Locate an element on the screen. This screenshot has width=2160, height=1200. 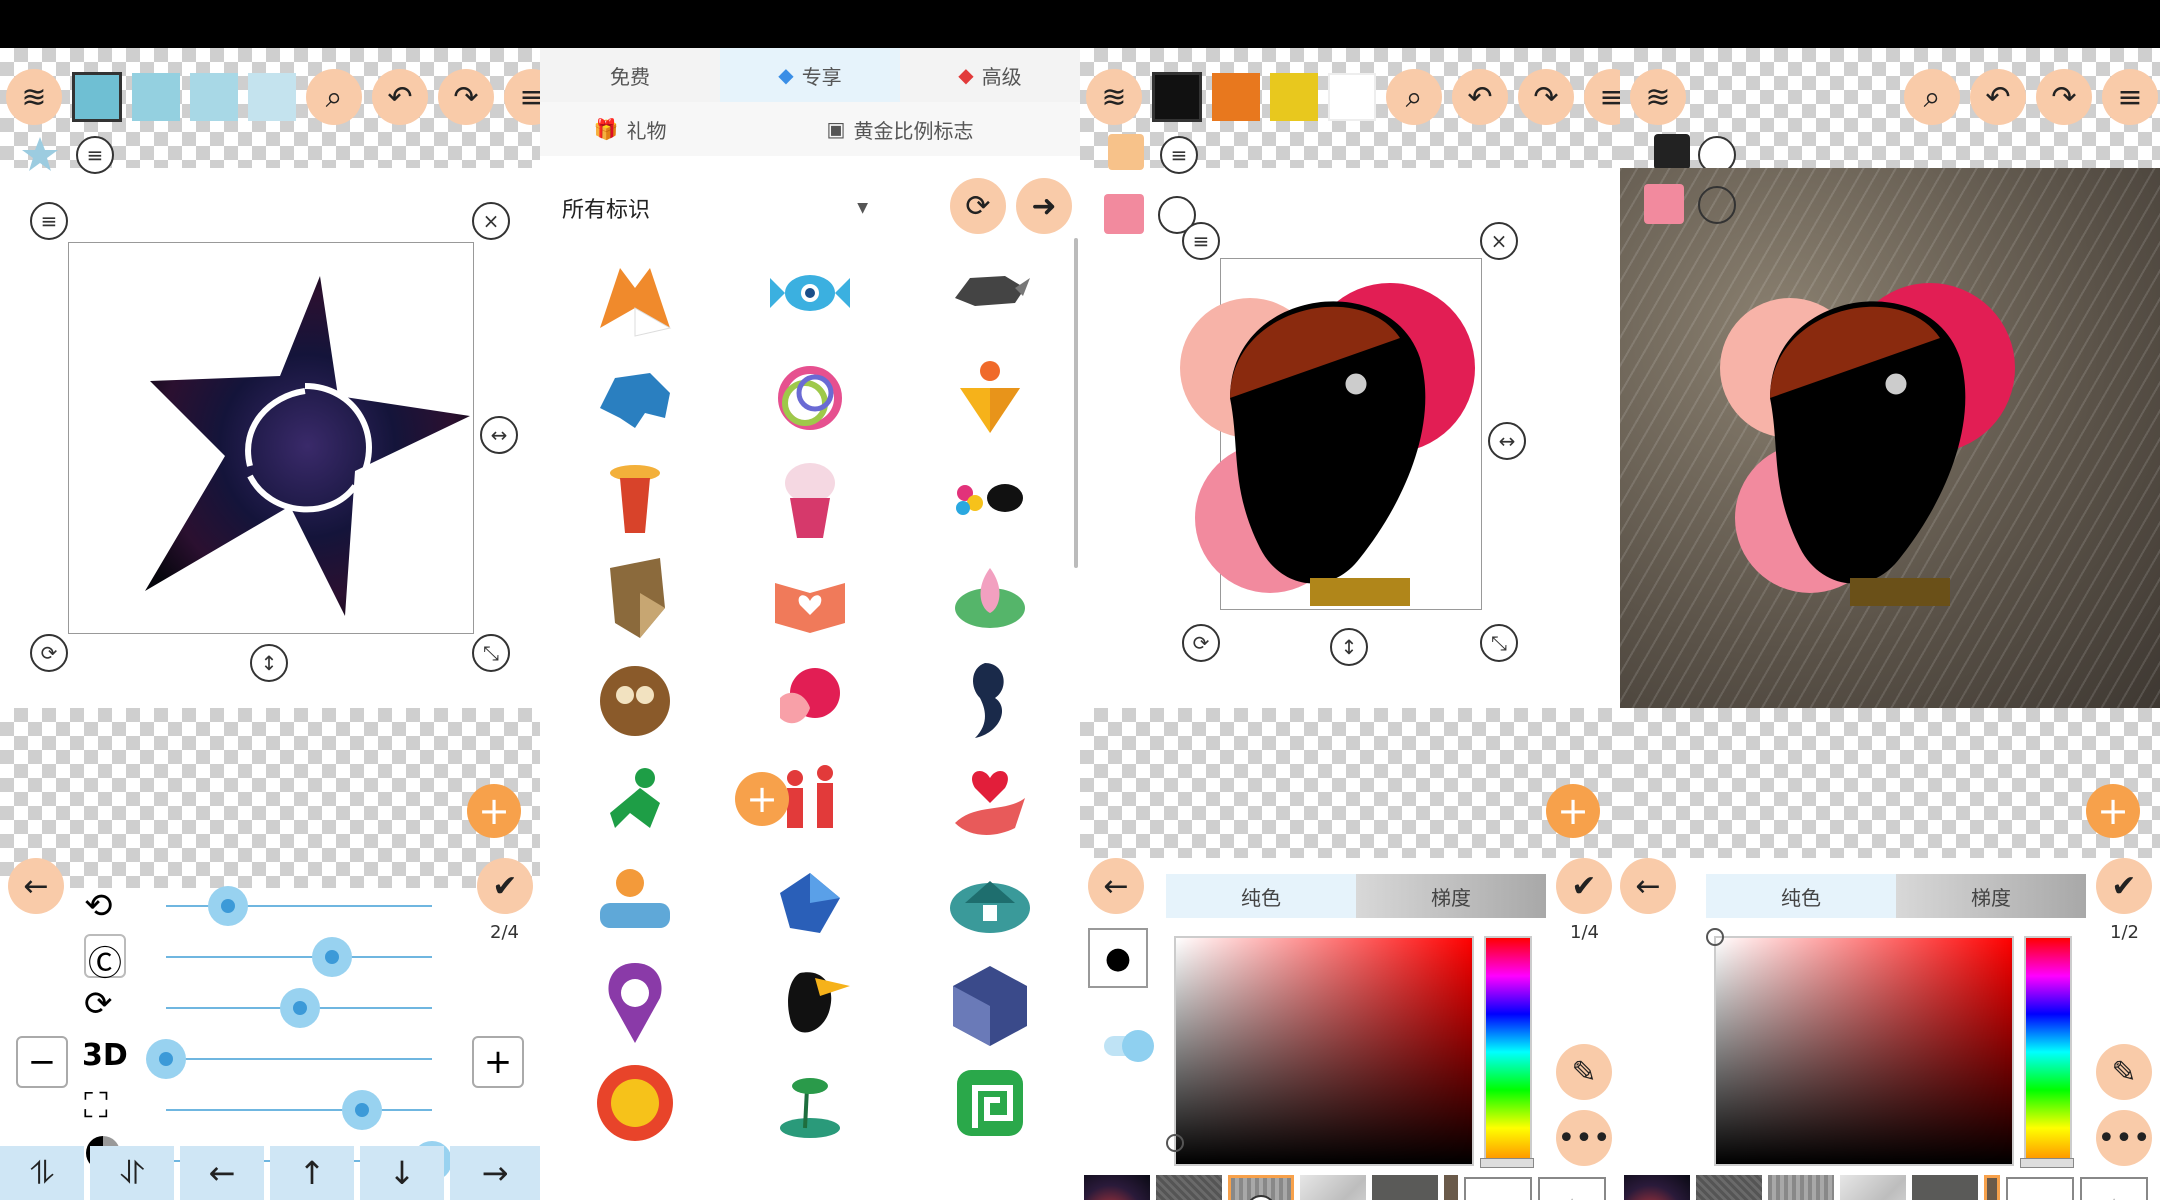
move-left-button: ← is located at coordinates (222, 1173).